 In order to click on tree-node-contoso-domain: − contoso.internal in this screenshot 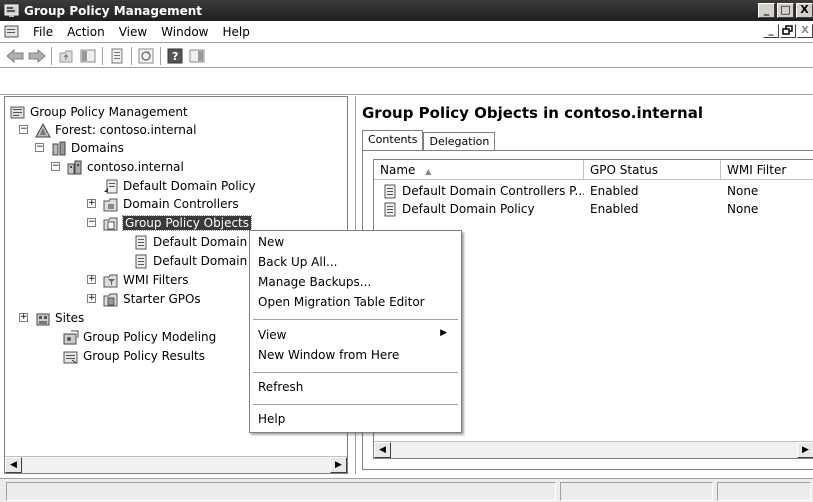, I will do `click(117, 167)`.